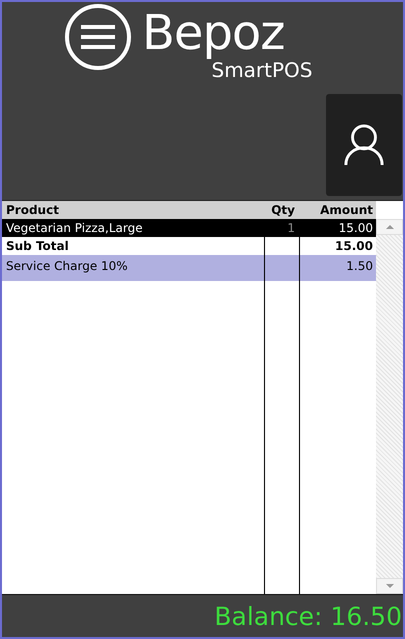  I want to click on table-cell: 1, so click(281, 228).